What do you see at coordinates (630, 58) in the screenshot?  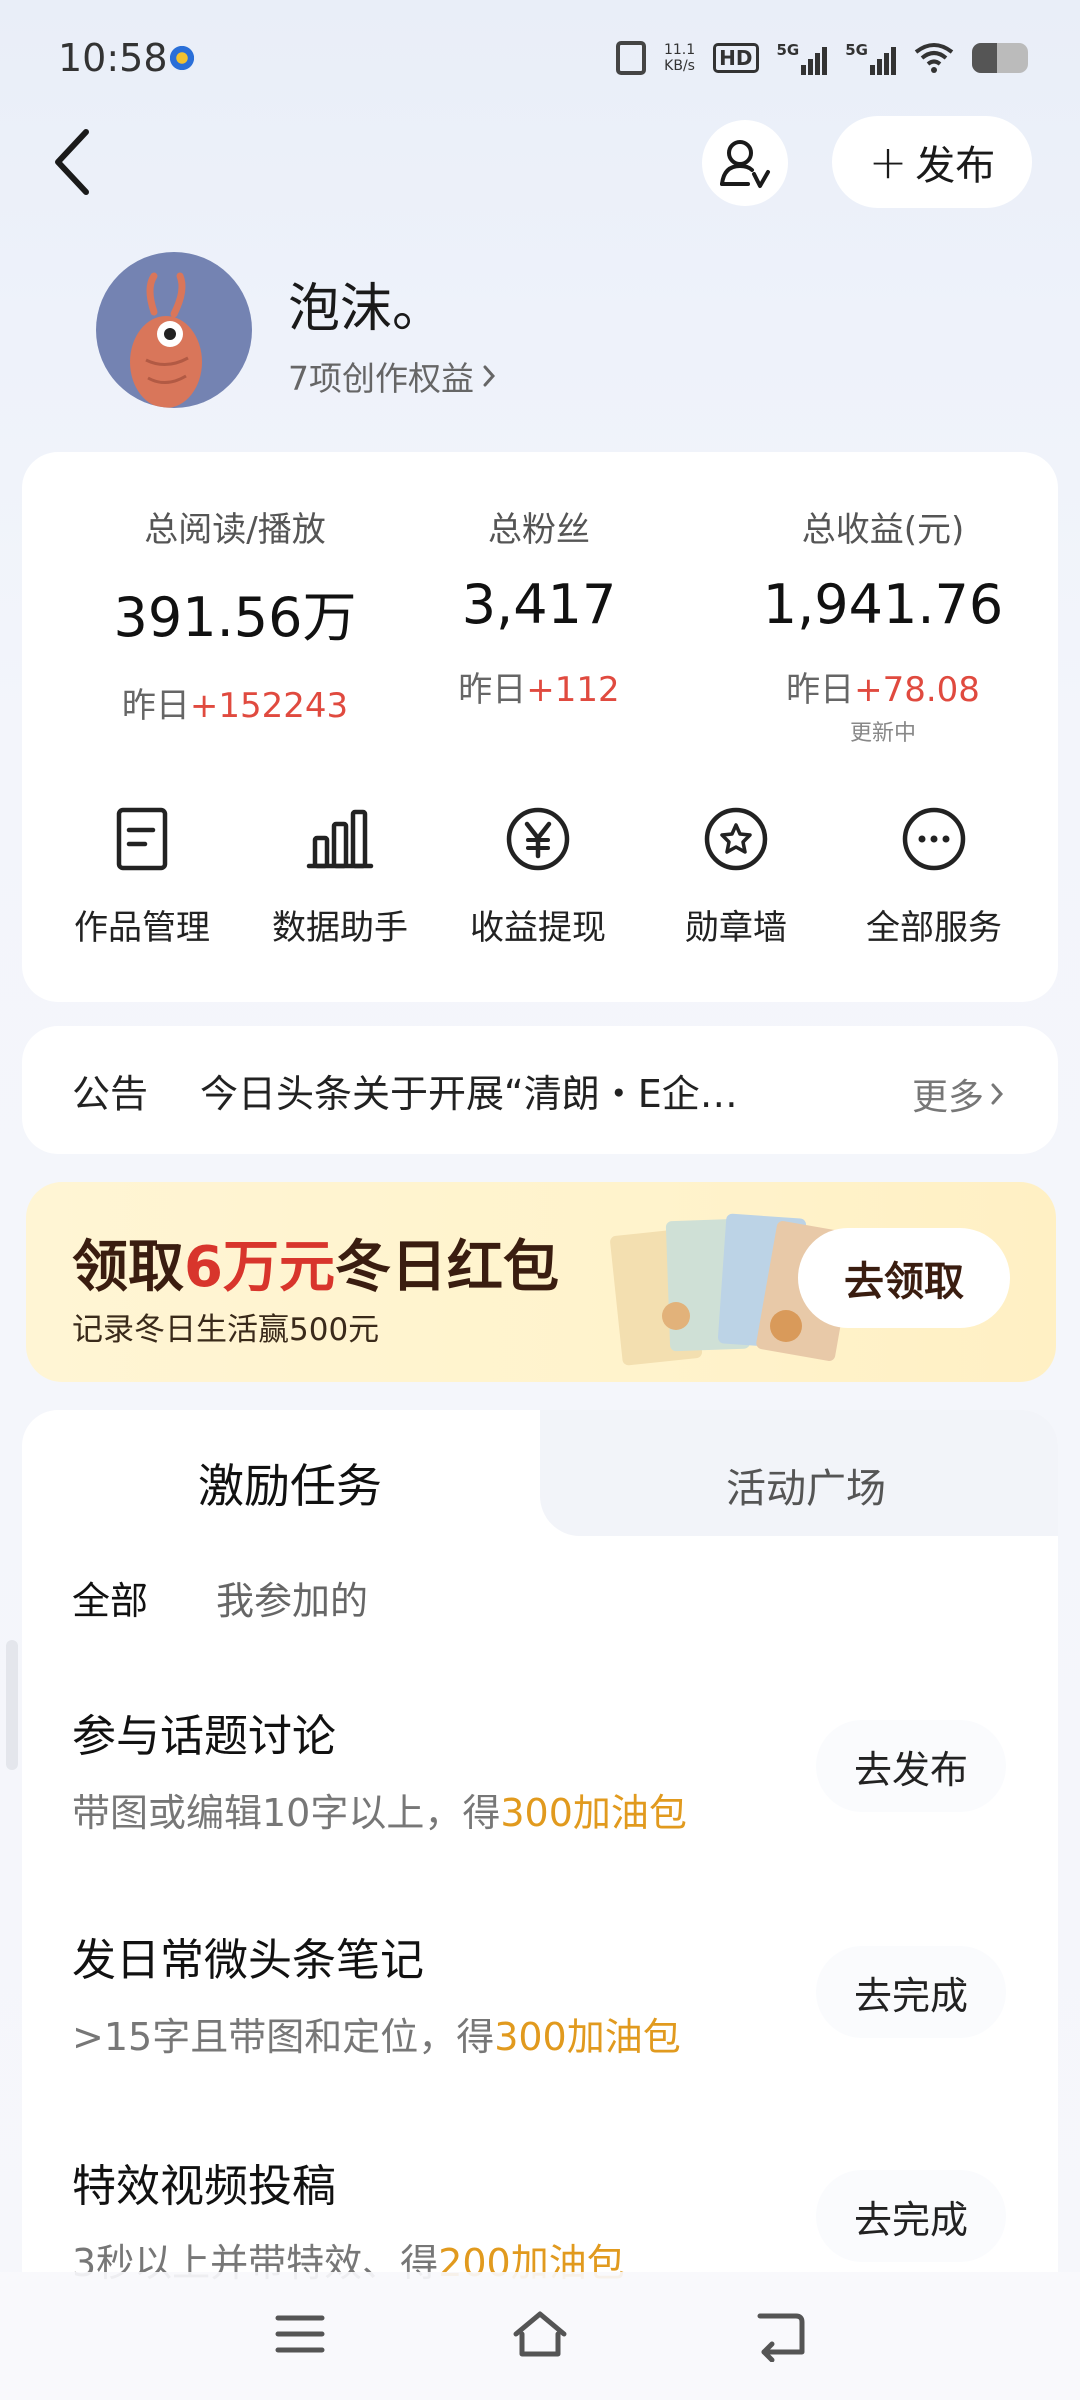 I see `vibrate-icon` at bounding box center [630, 58].